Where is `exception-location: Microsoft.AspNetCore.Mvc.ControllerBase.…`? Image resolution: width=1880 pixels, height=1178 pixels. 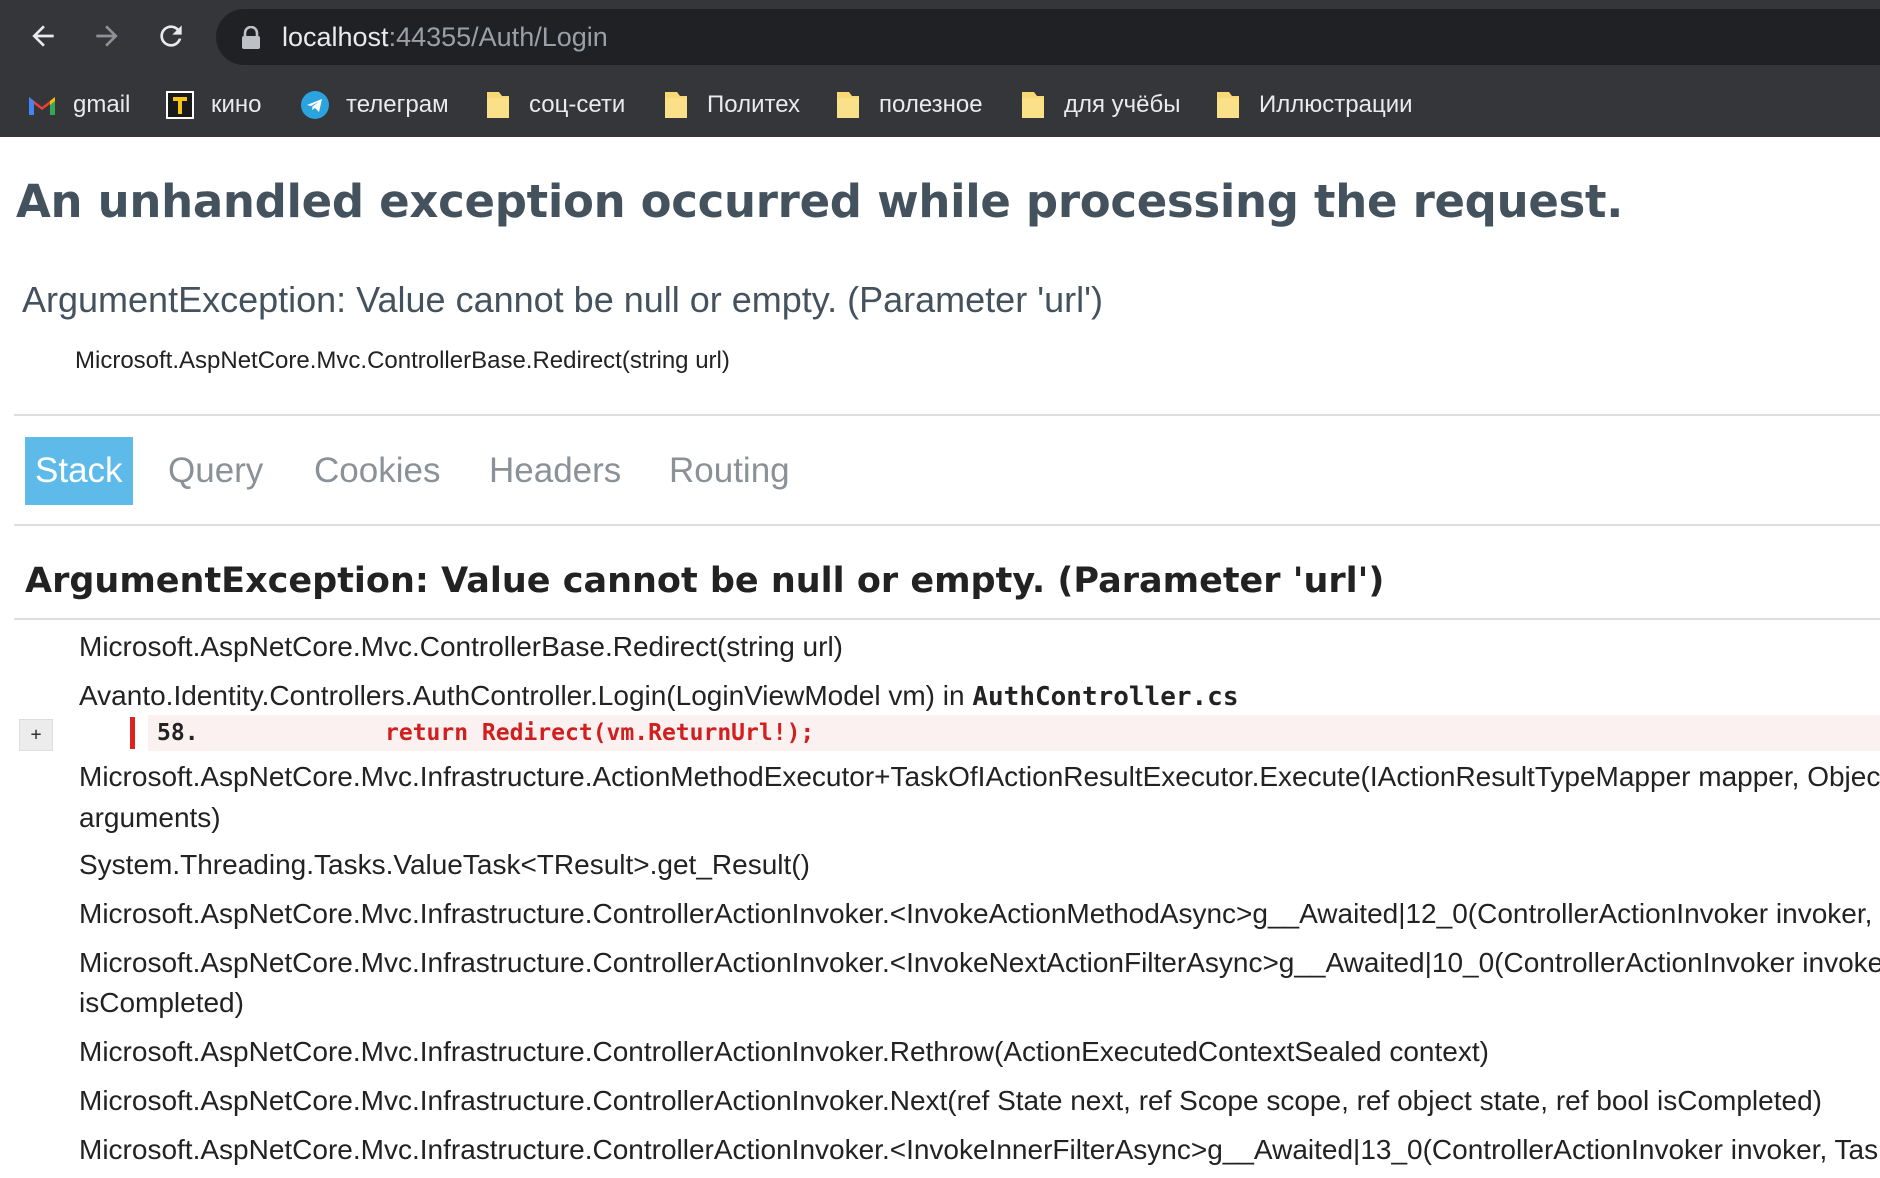 exception-location: Microsoft.AspNetCore.Mvc.ControllerBase.… is located at coordinates (402, 360).